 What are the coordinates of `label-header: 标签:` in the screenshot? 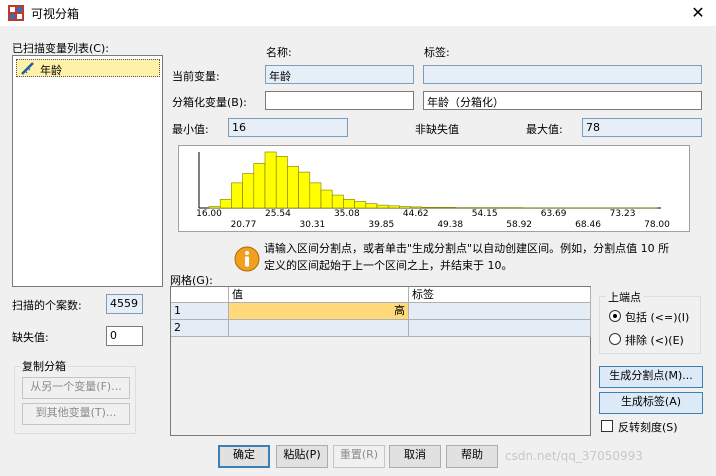 It's located at (437, 52).